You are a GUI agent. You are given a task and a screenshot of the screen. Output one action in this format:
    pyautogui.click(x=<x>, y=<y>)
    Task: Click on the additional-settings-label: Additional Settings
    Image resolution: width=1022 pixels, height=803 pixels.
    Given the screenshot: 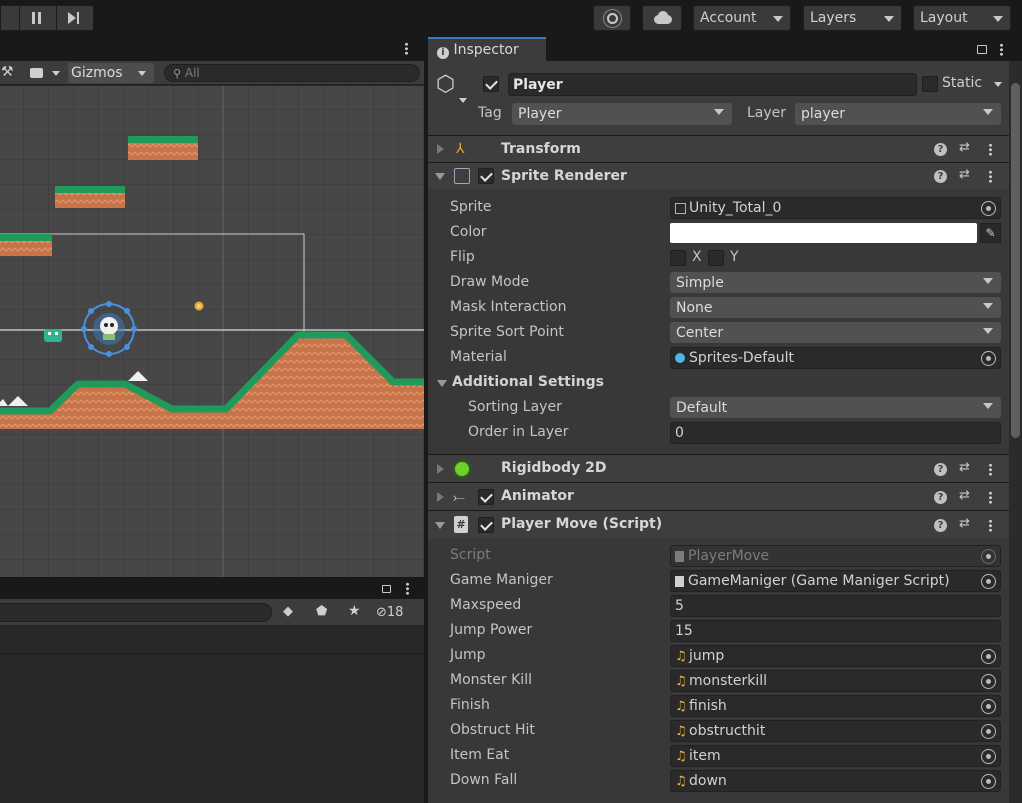 What is the action you would take?
    pyautogui.click(x=528, y=382)
    